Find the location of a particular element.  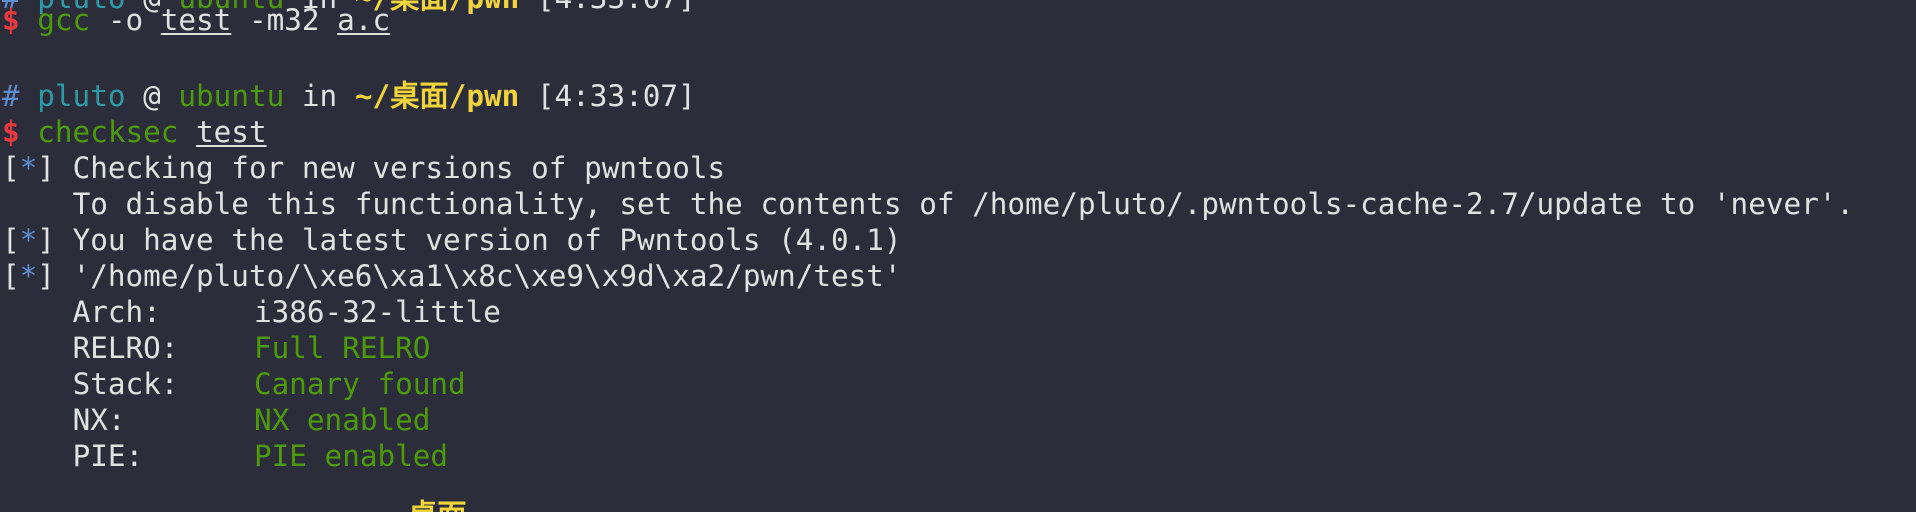

output-text: Checking for new versions of pwntools is located at coordinates (399, 168).